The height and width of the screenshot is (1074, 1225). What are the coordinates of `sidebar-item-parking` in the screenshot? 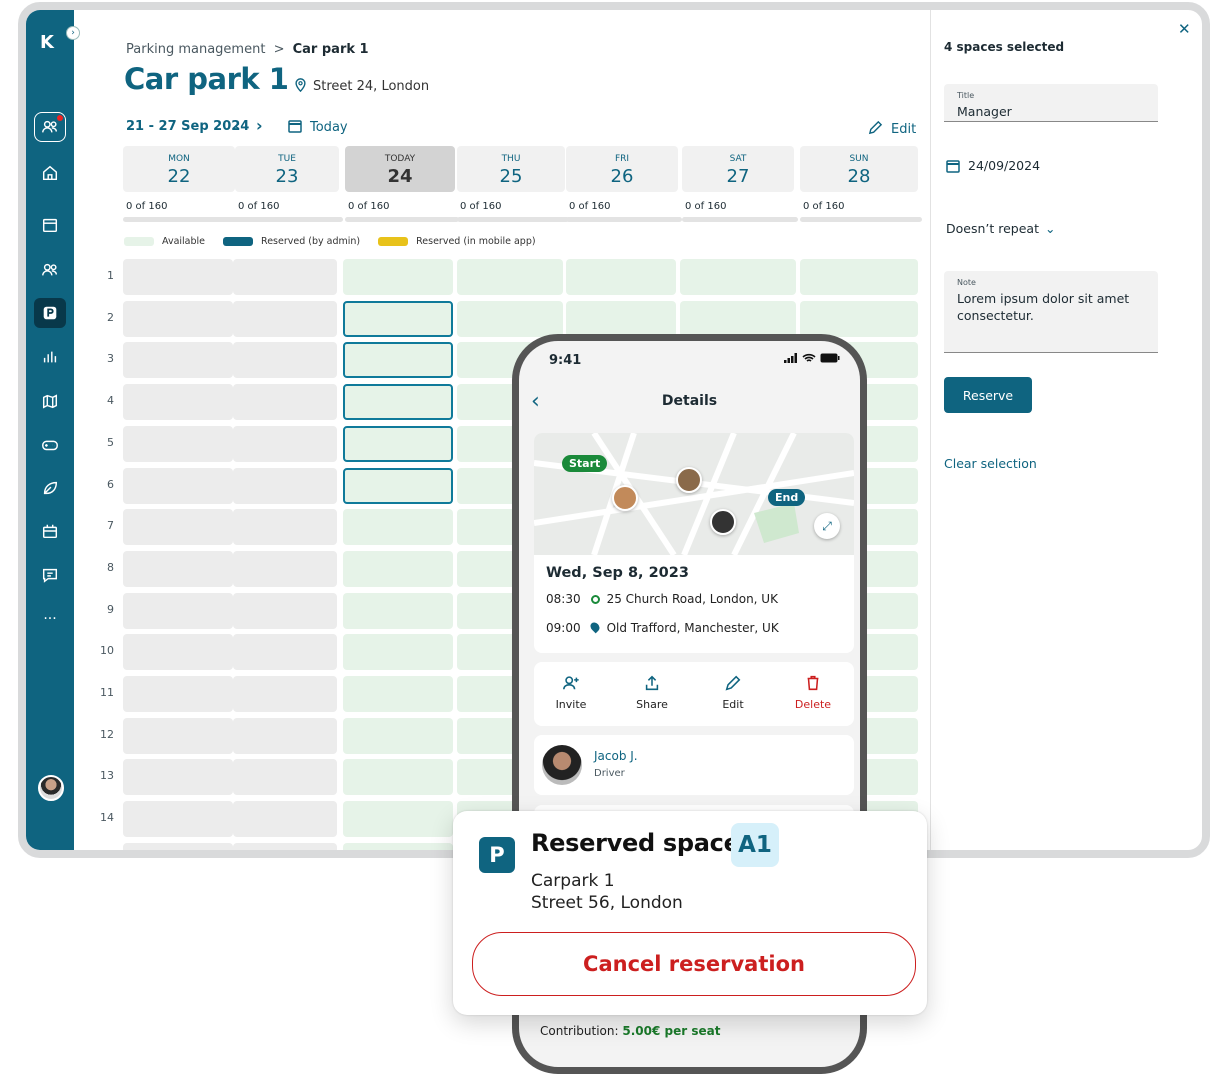 It's located at (50, 313).